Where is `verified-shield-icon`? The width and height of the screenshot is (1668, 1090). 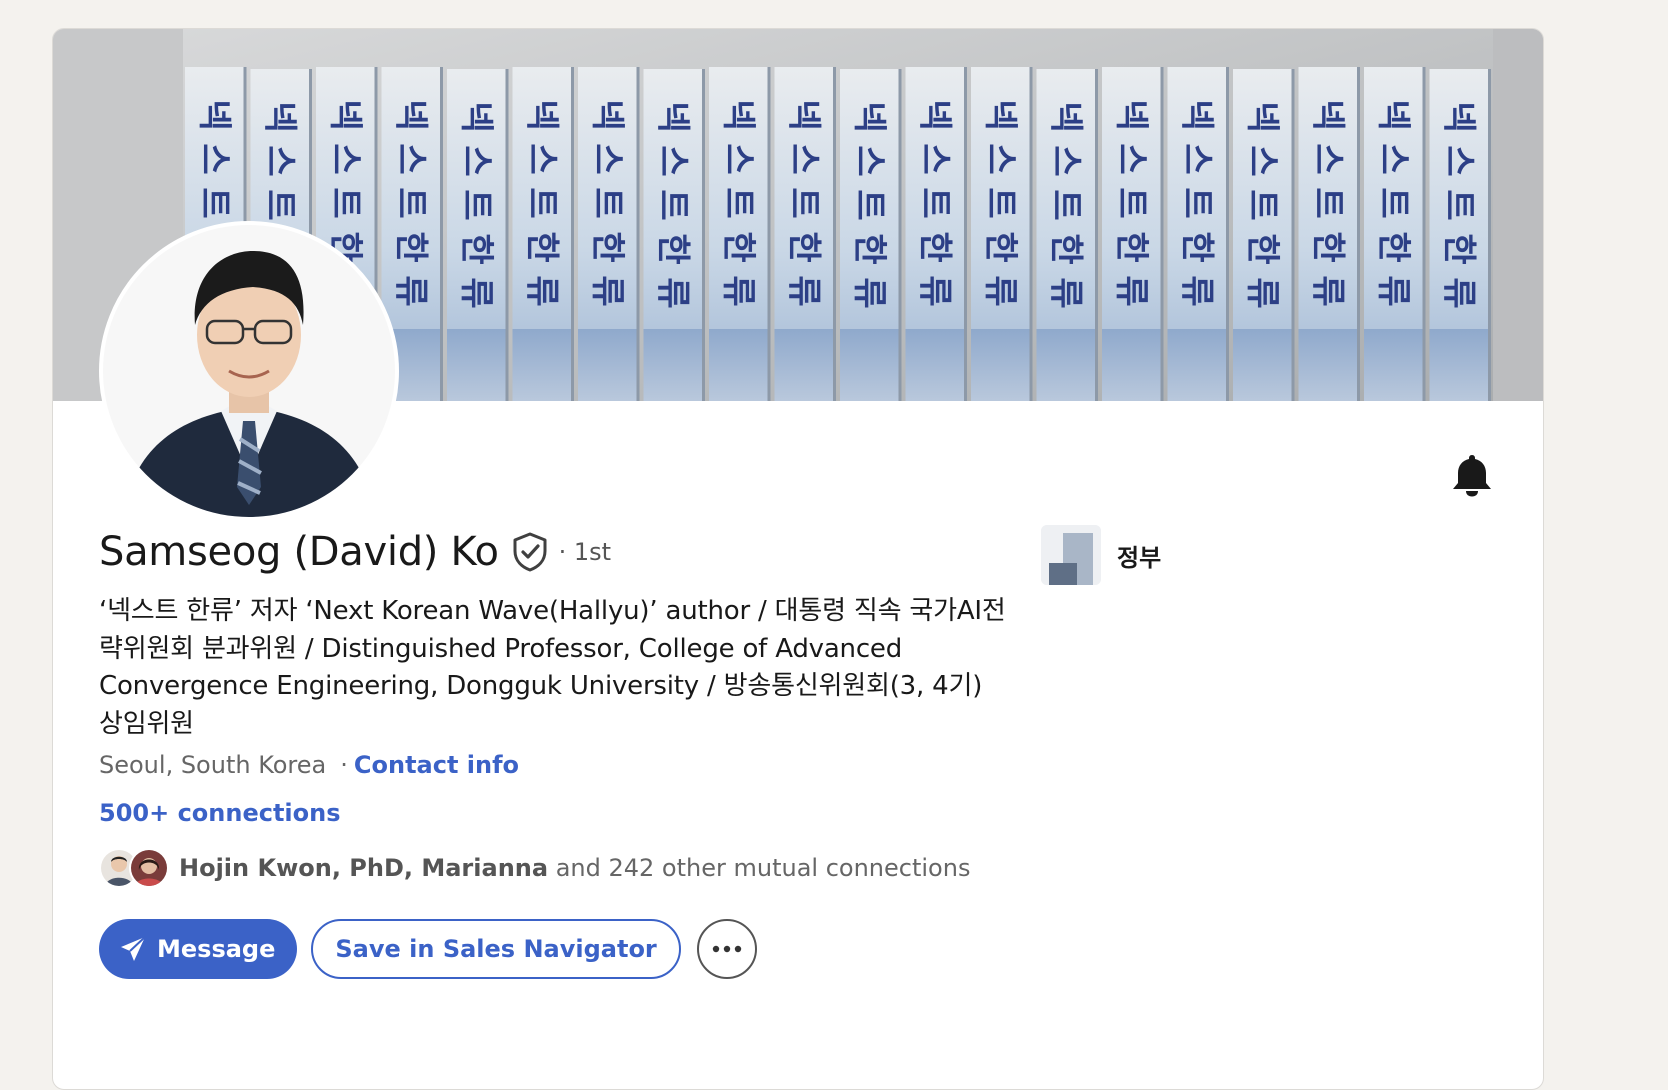
verified-shield-icon is located at coordinates (530, 552).